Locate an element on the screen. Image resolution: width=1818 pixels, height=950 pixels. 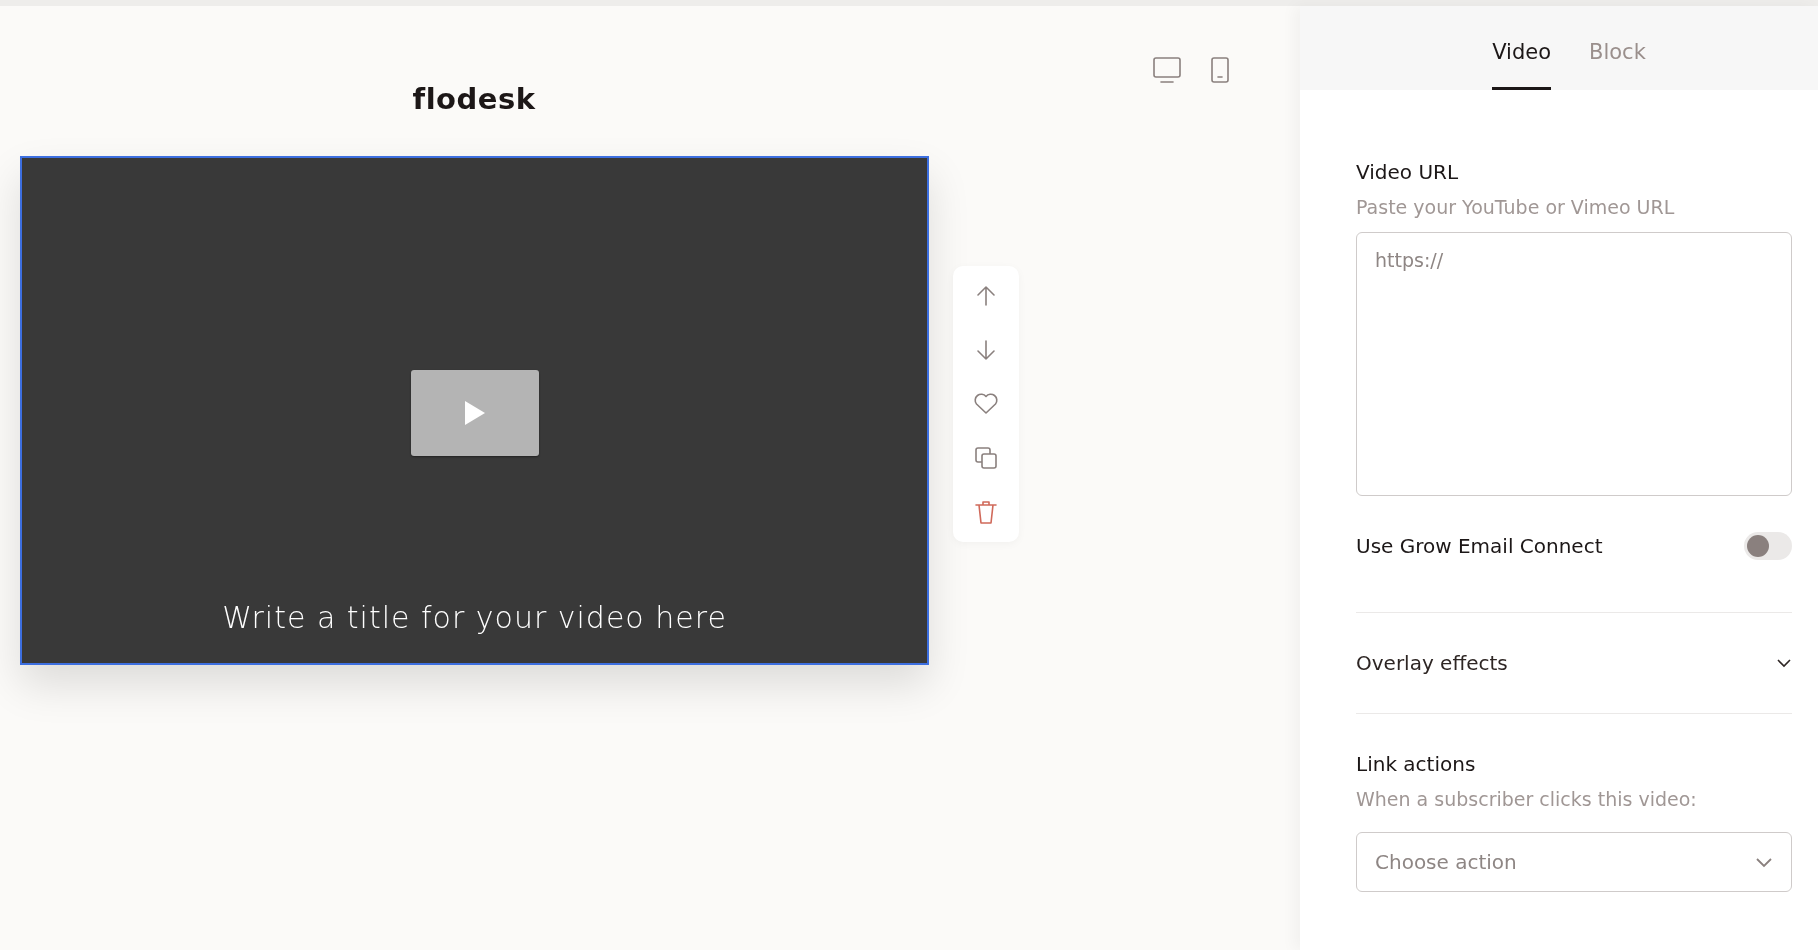
toggle-switch is located at coordinates (1768, 546).